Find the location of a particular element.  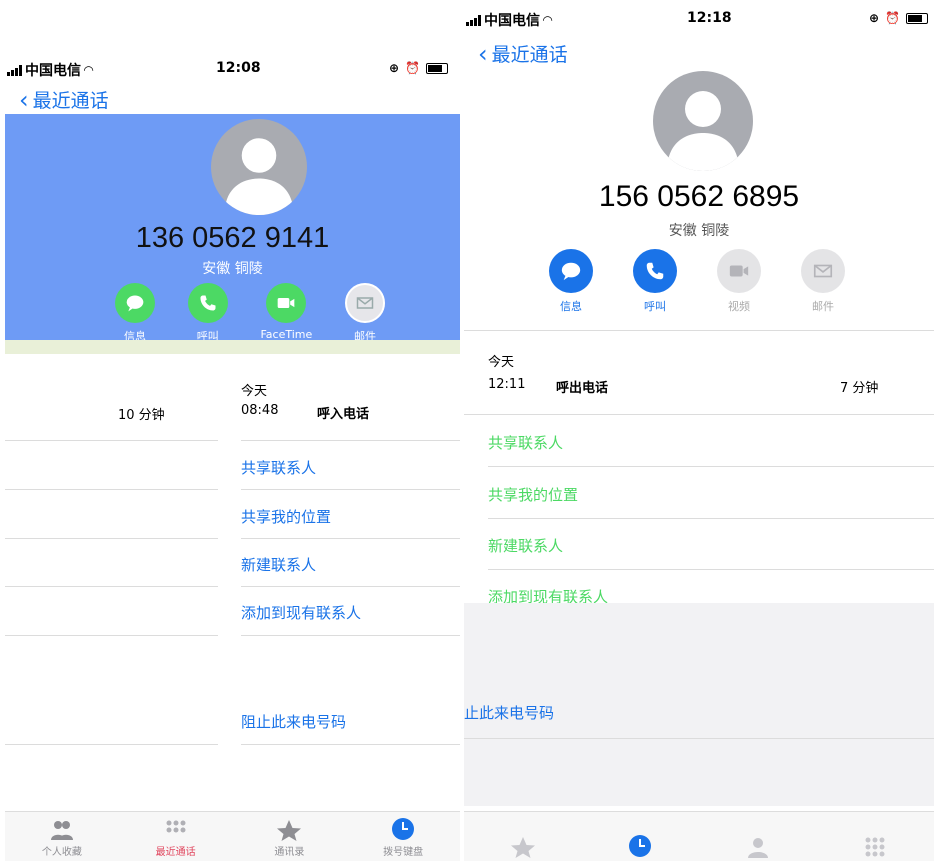

history-type: 呼入电话 is located at coordinates (343, 414).